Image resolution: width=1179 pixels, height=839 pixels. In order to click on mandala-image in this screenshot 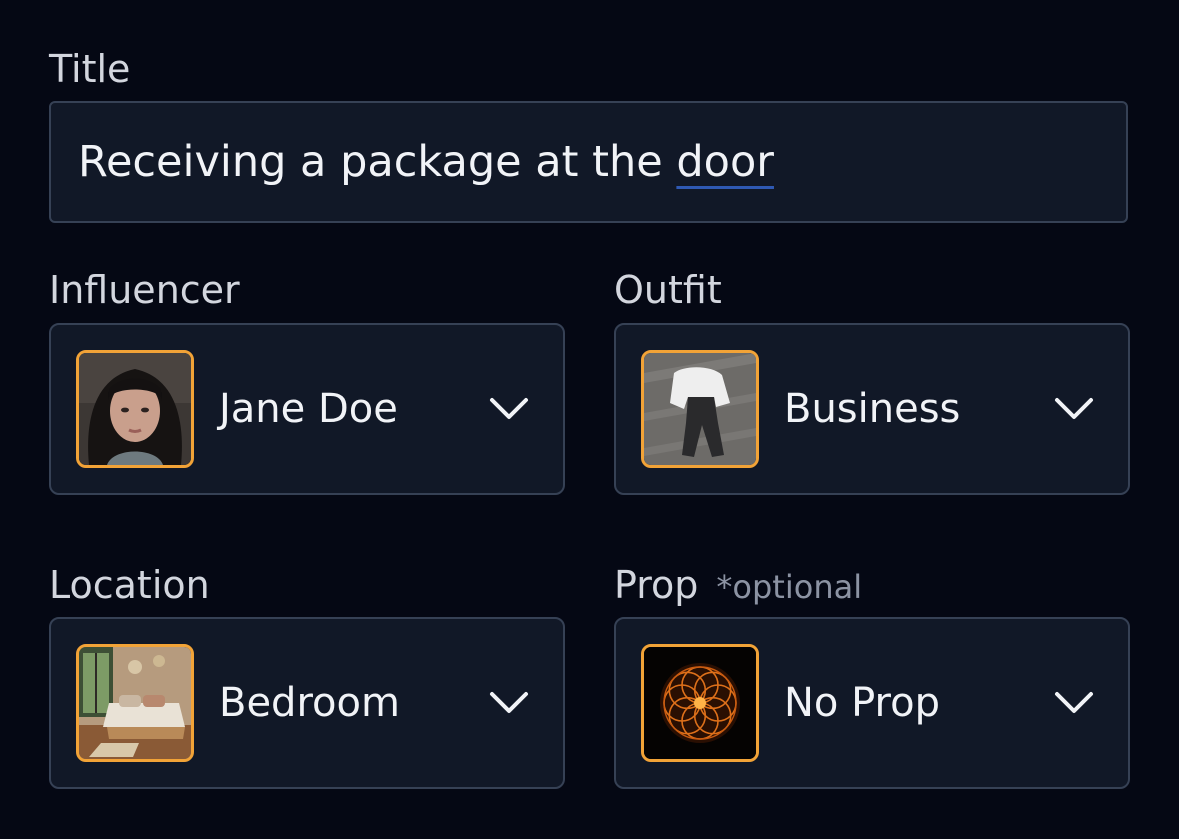, I will do `click(700, 703)`.